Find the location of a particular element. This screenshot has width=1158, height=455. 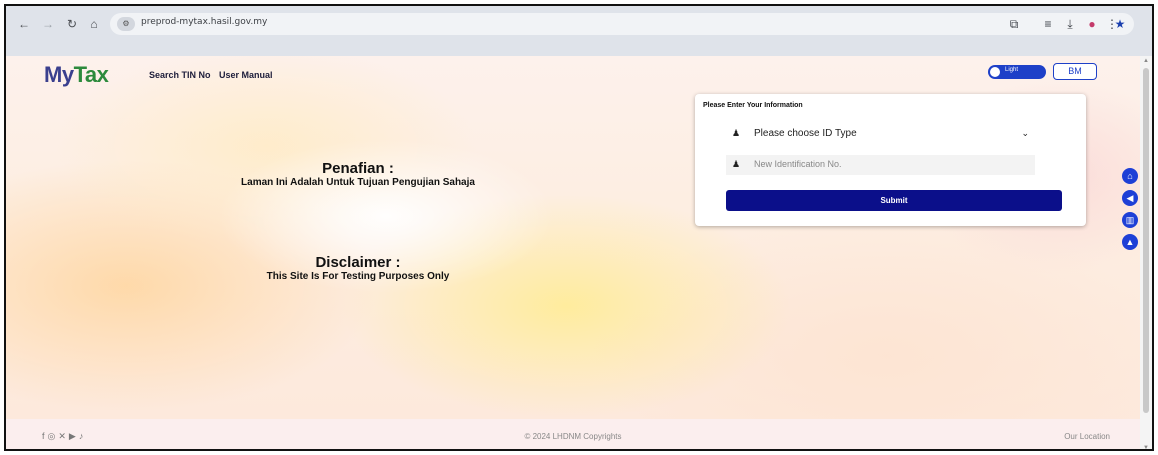

nav-search-tin: Search TIN No is located at coordinates (180, 75).